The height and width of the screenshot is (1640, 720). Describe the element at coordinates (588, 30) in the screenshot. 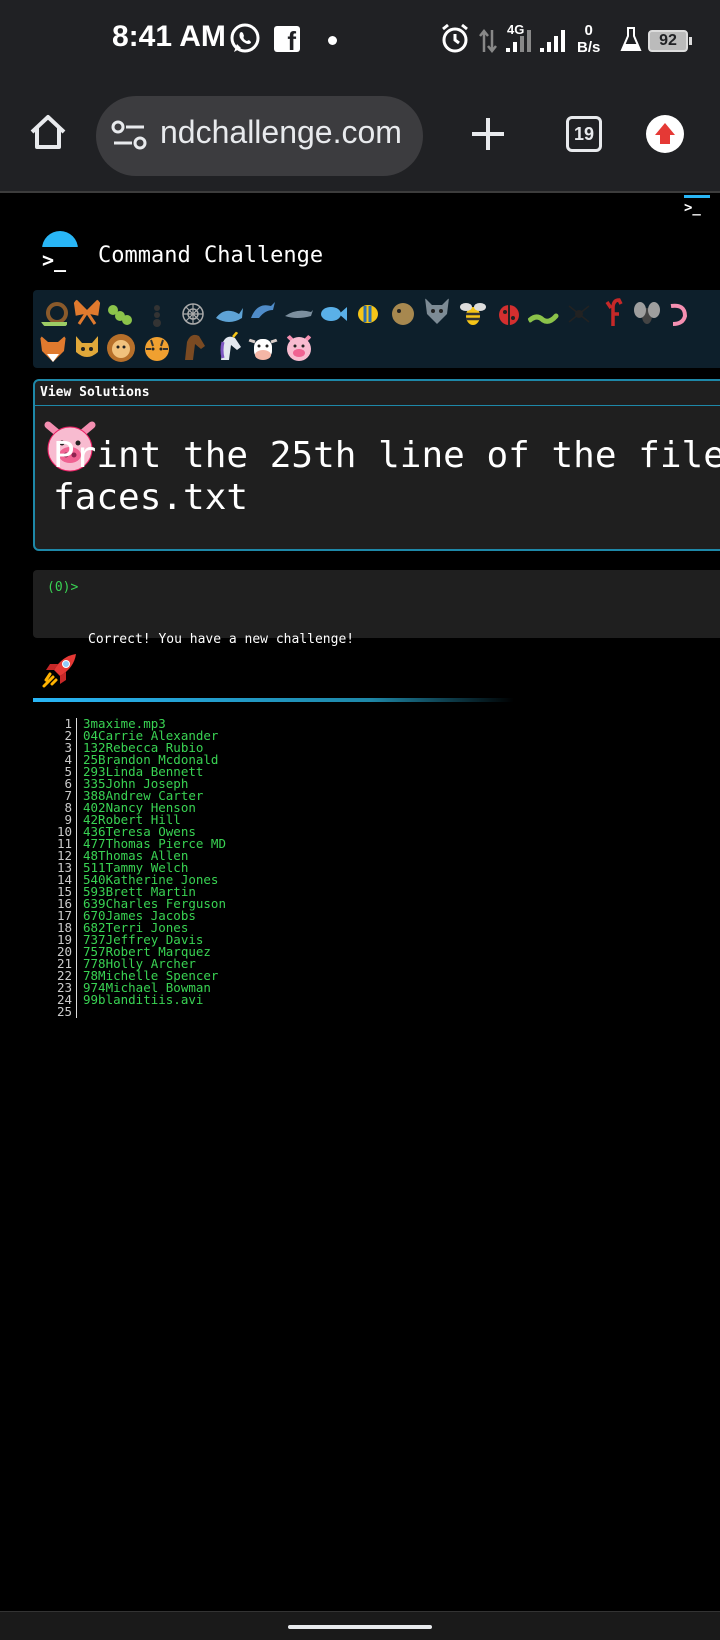

I see `net-speed-value: 0` at that location.